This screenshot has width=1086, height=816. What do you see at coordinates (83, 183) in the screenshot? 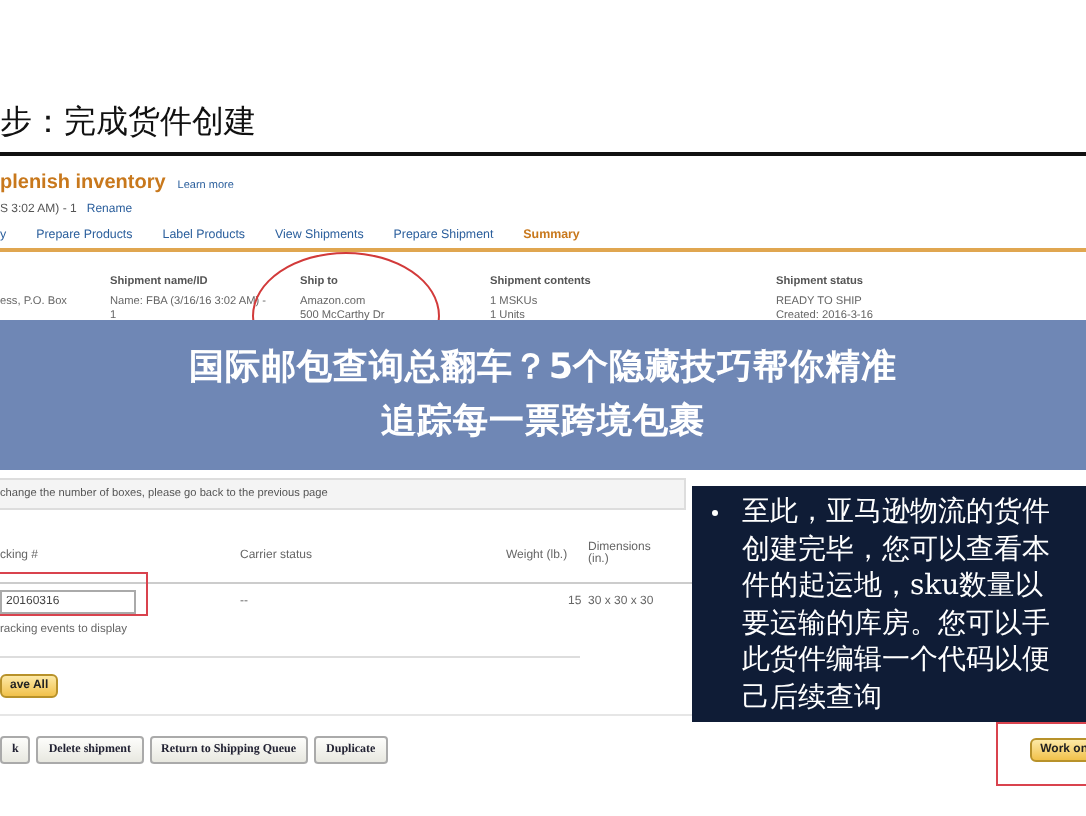
I see `page-title: plenish inventory` at bounding box center [83, 183].